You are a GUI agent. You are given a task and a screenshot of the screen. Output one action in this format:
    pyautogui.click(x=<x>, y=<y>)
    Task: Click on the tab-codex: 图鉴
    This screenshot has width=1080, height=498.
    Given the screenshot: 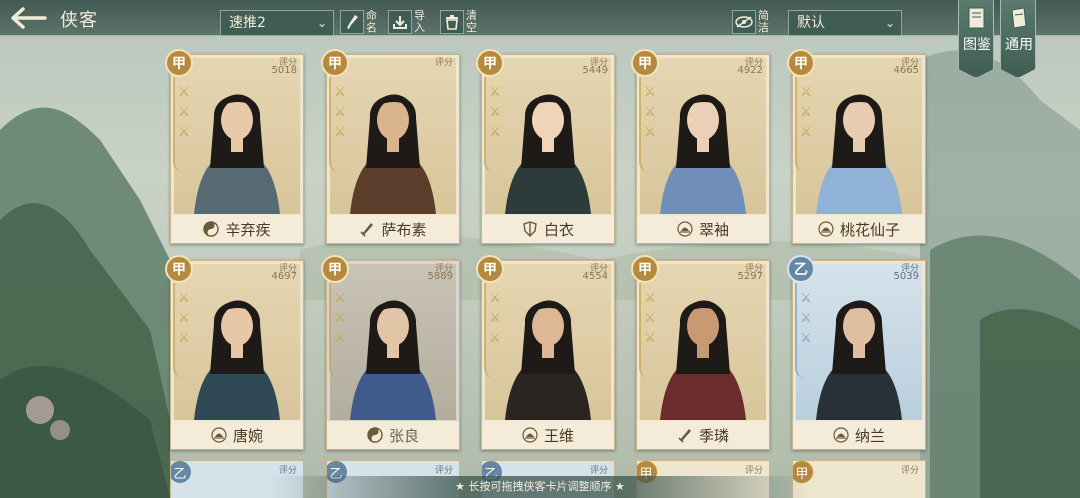 What is the action you would take?
    pyautogui.click(x=976, y=39)
    